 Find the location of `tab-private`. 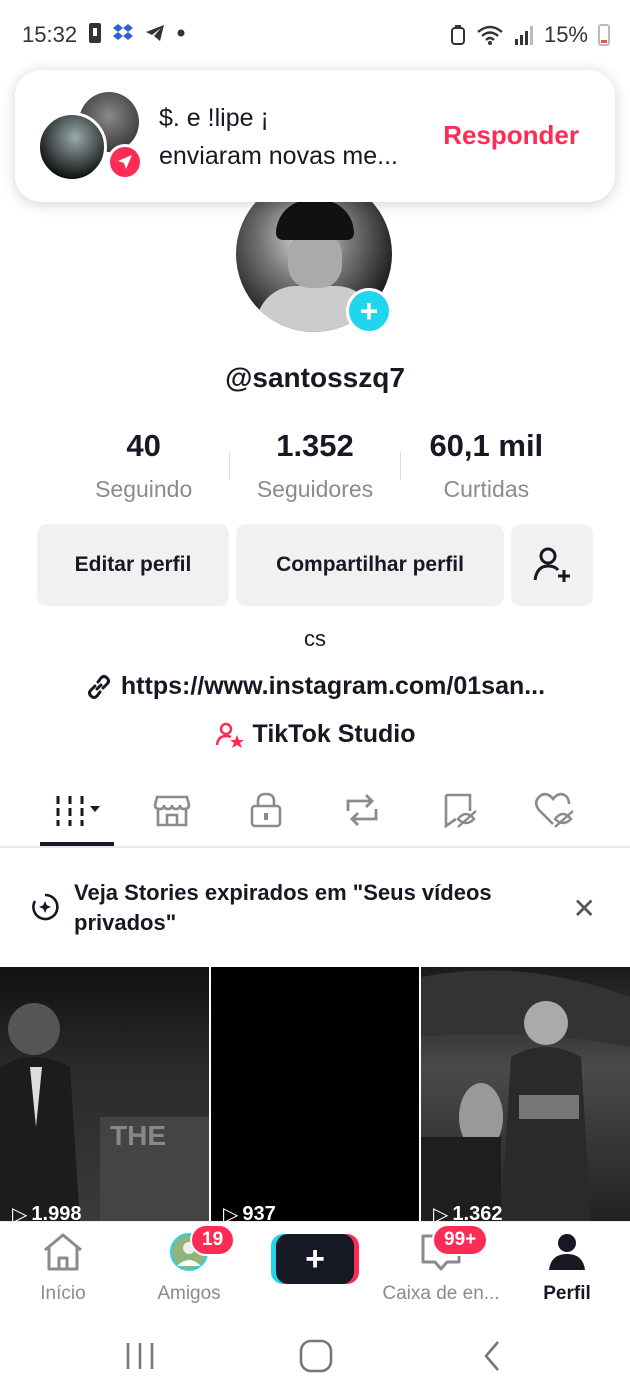

tab-private is located at coordinates (266, 810).